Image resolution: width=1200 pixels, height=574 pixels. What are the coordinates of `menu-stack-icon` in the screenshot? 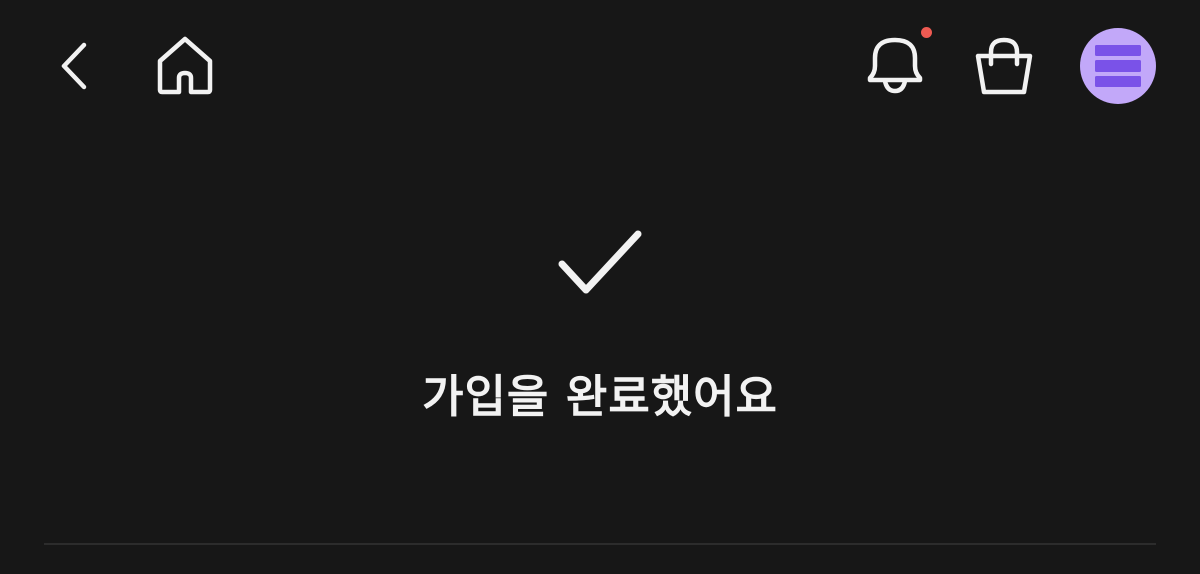 It's located at (1118, 66).